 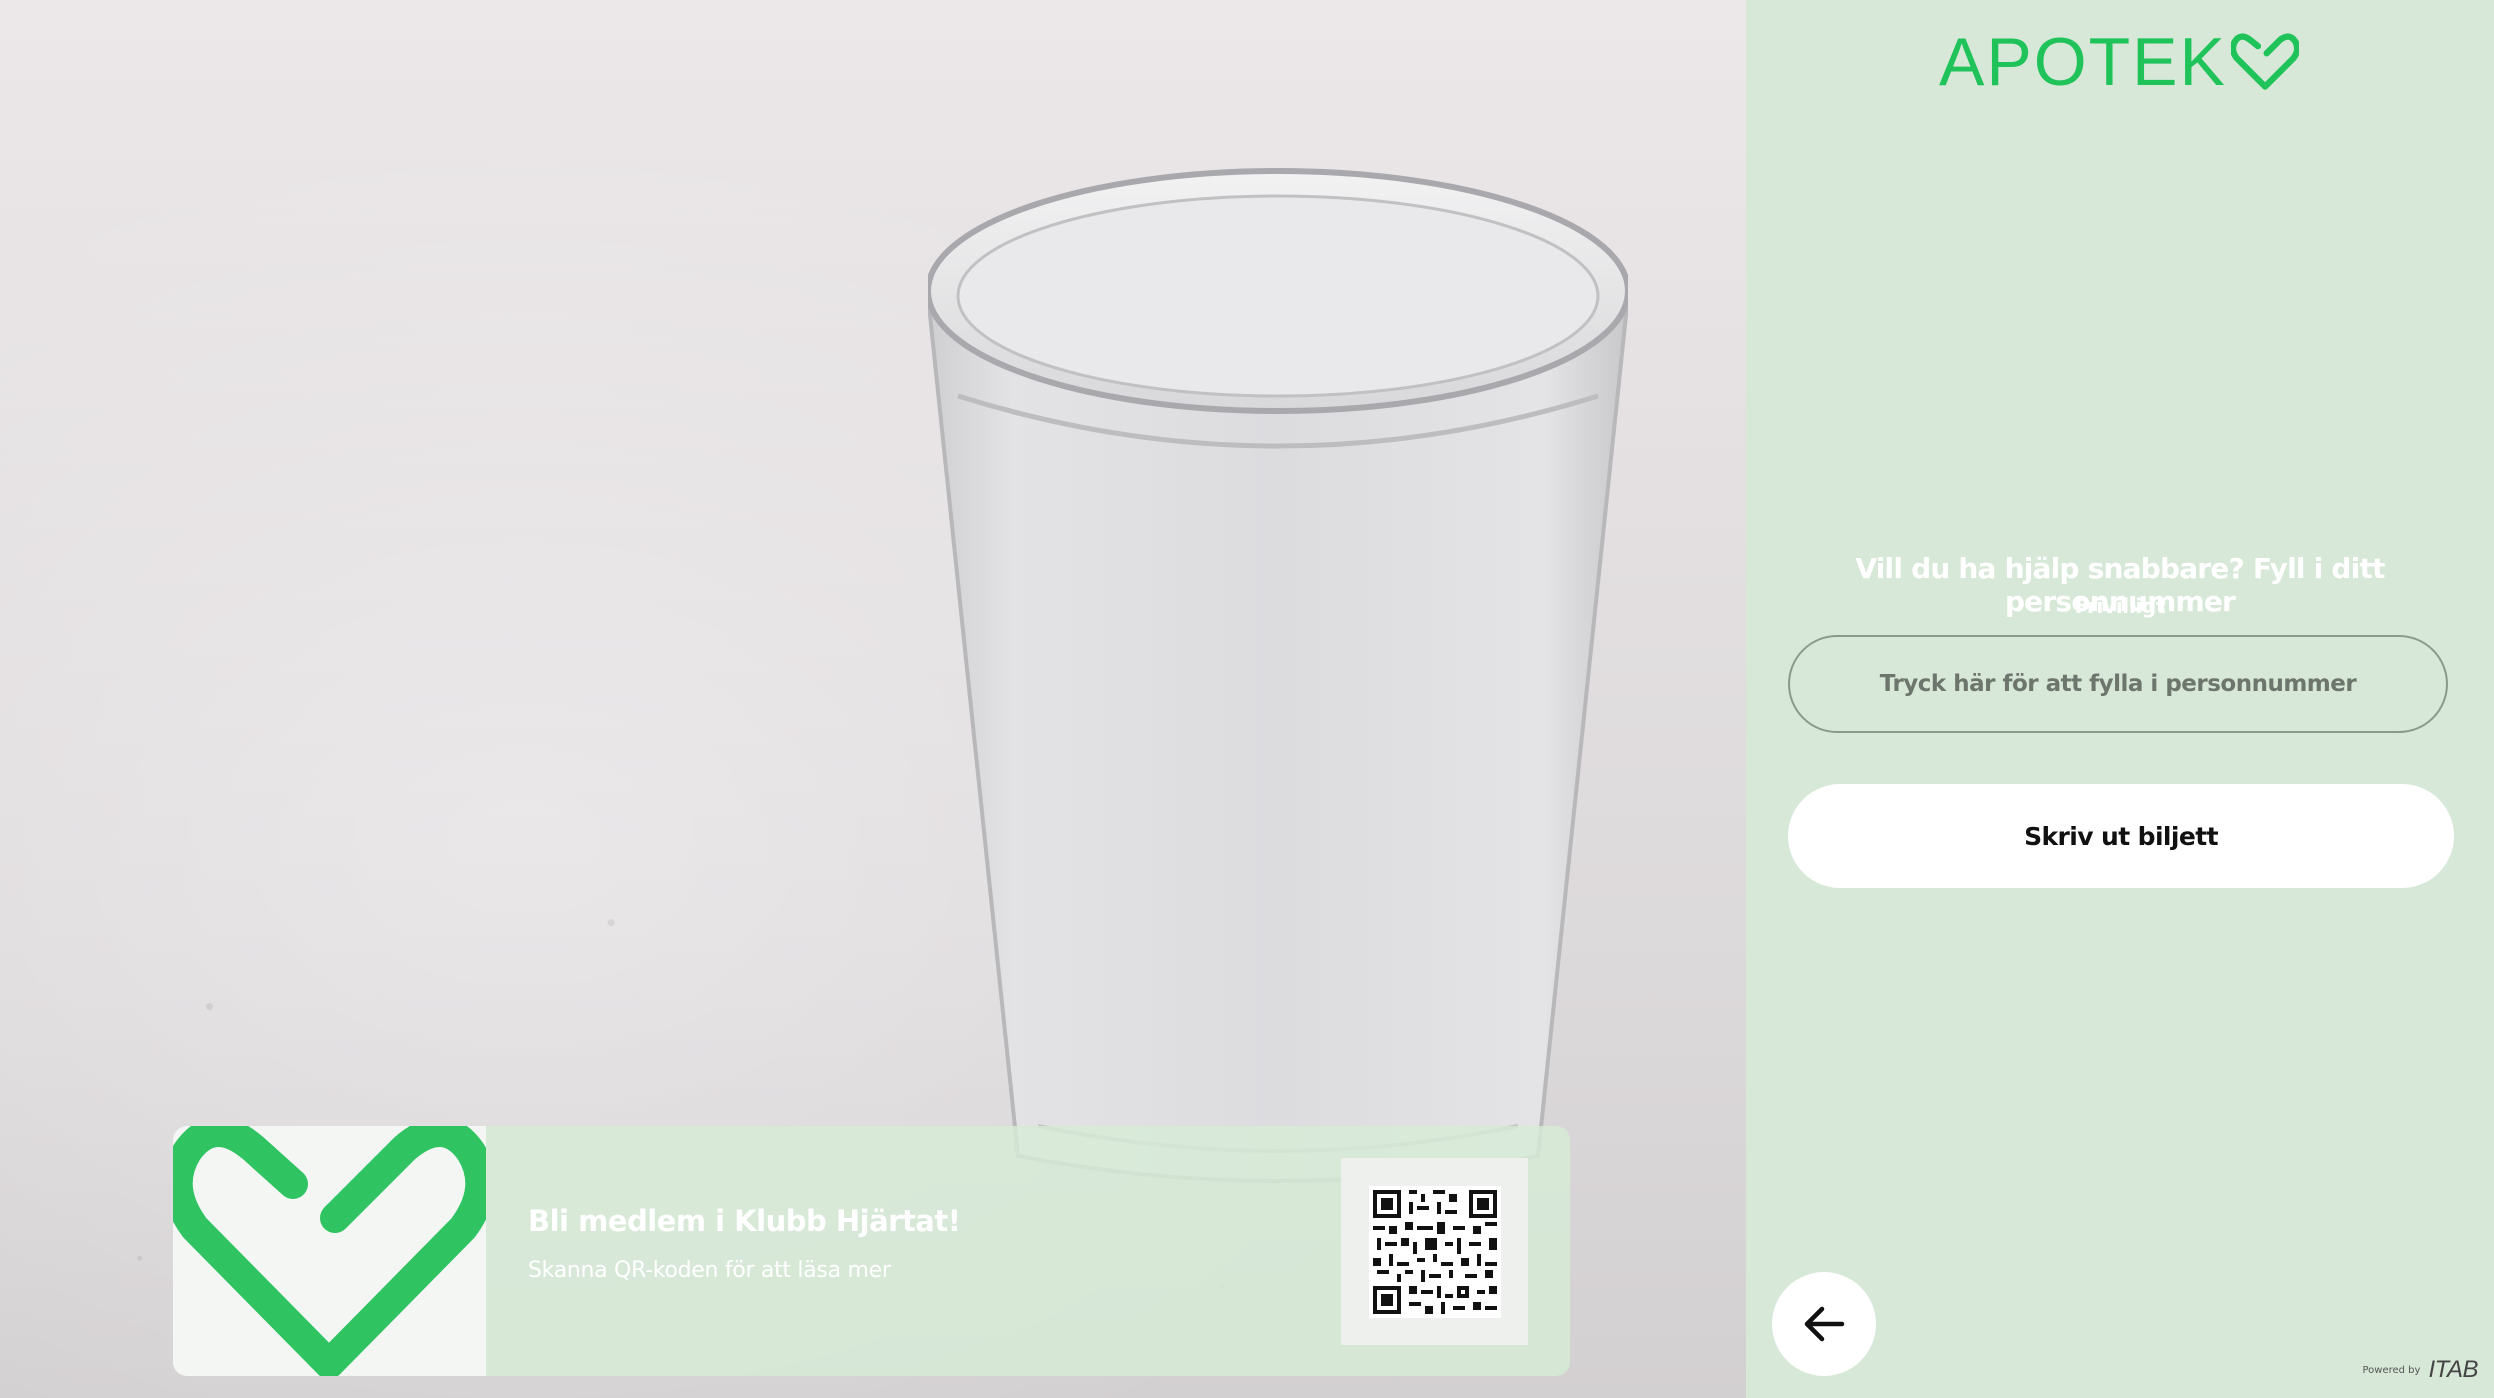 I want to click on print-ticket-button: Skriv ut biljett, so click(x=2121, y=836).